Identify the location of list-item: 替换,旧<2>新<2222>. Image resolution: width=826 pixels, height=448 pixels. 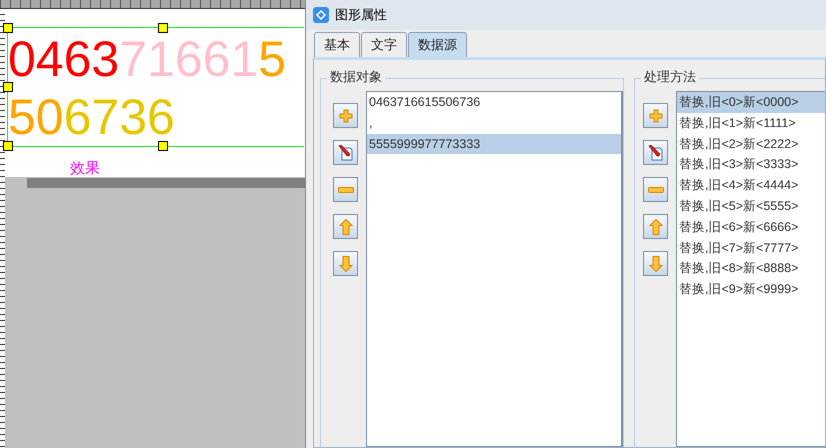
(751, 144).